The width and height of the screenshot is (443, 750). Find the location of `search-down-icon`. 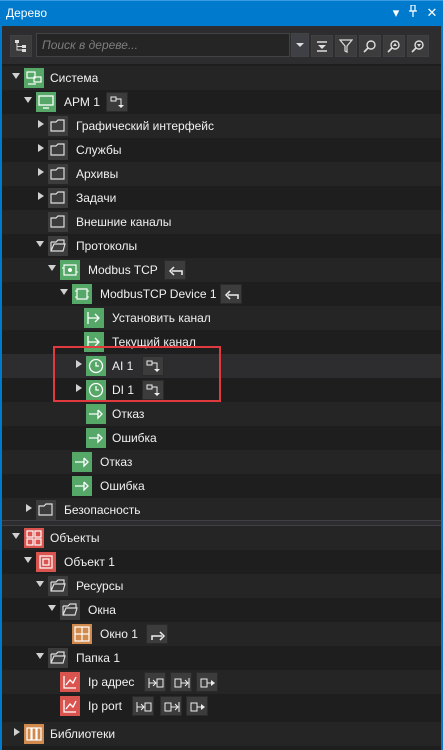

search-down-icon is located at coordinates (417, 46).